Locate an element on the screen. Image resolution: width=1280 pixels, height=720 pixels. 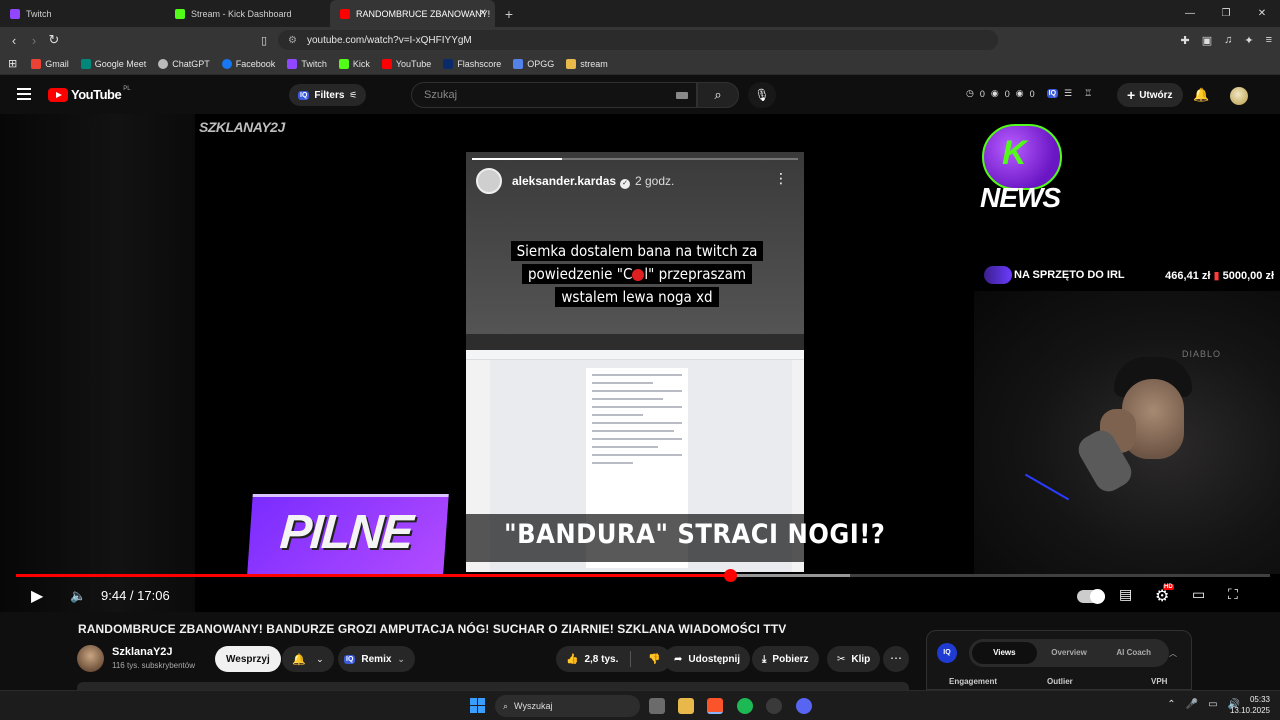
opgg-icon is located at coordinates (518, 63).